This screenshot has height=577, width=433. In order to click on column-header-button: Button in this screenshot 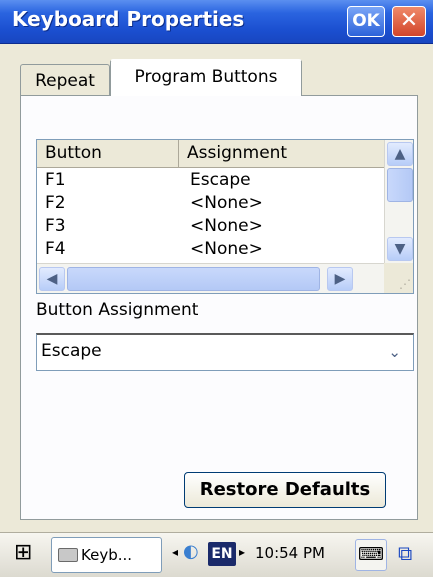, I will do `click(108, 154)`.